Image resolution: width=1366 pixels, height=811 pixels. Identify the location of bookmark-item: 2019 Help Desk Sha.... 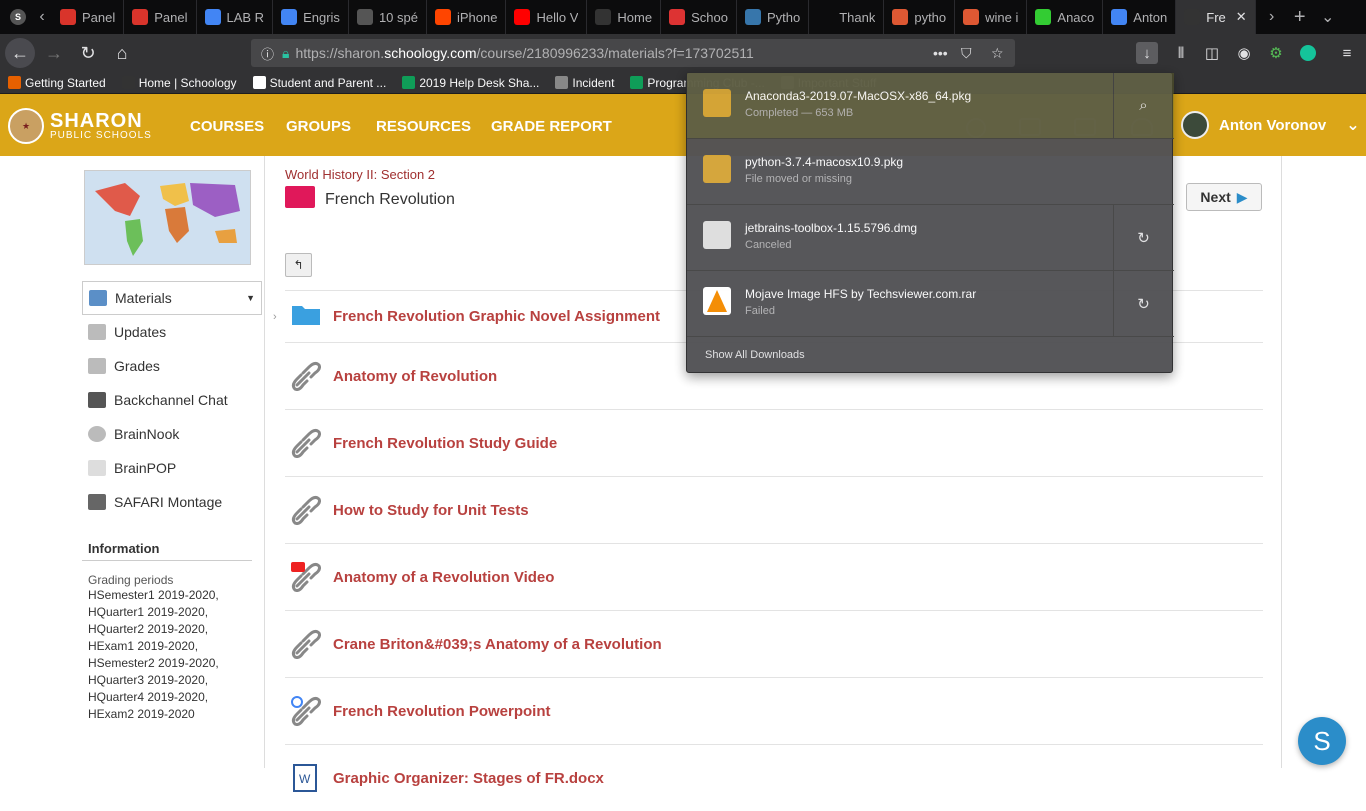
(470, 83).